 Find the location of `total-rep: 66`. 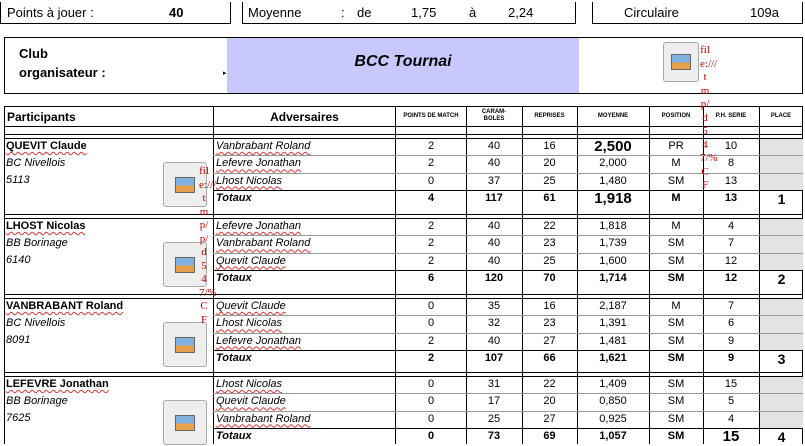

total-rep: 66 is located at coordinates (549, 357).